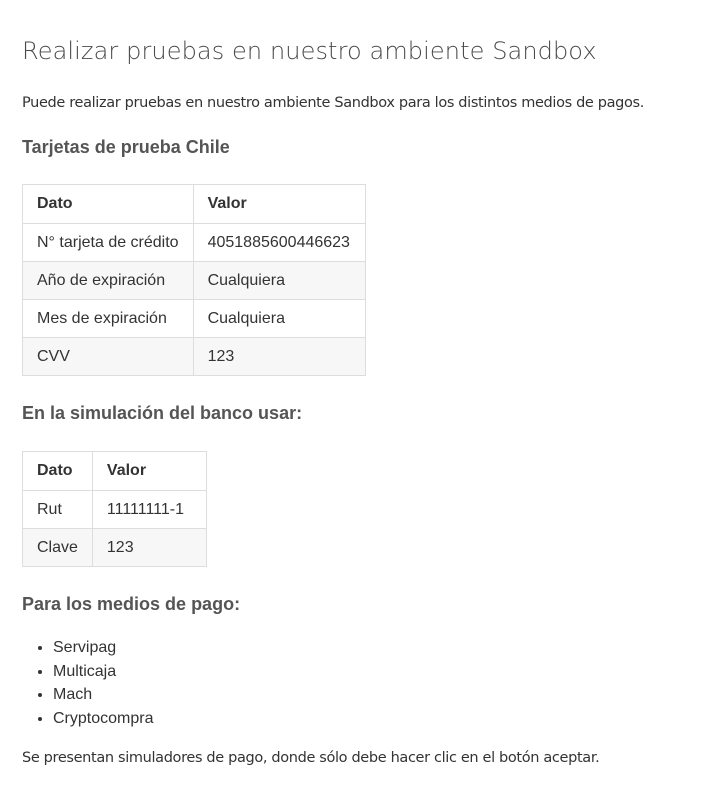  I want to click on table-cell: 11111111-1, so click(149, 509).